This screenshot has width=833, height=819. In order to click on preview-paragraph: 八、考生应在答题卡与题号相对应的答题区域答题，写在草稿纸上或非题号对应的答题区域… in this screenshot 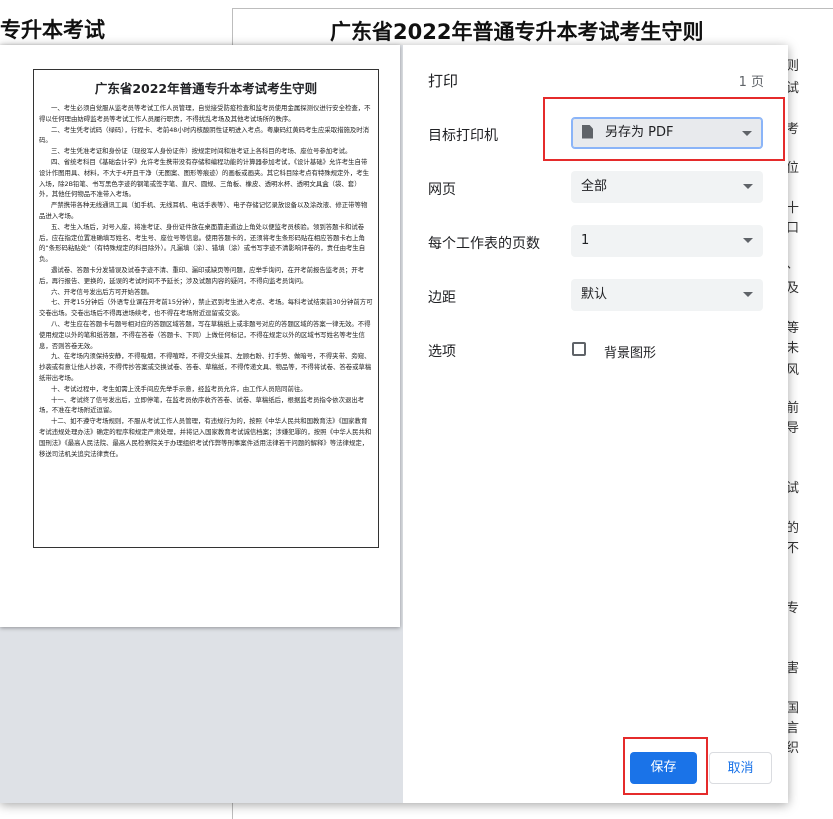, I will do `click(205, 334)`.